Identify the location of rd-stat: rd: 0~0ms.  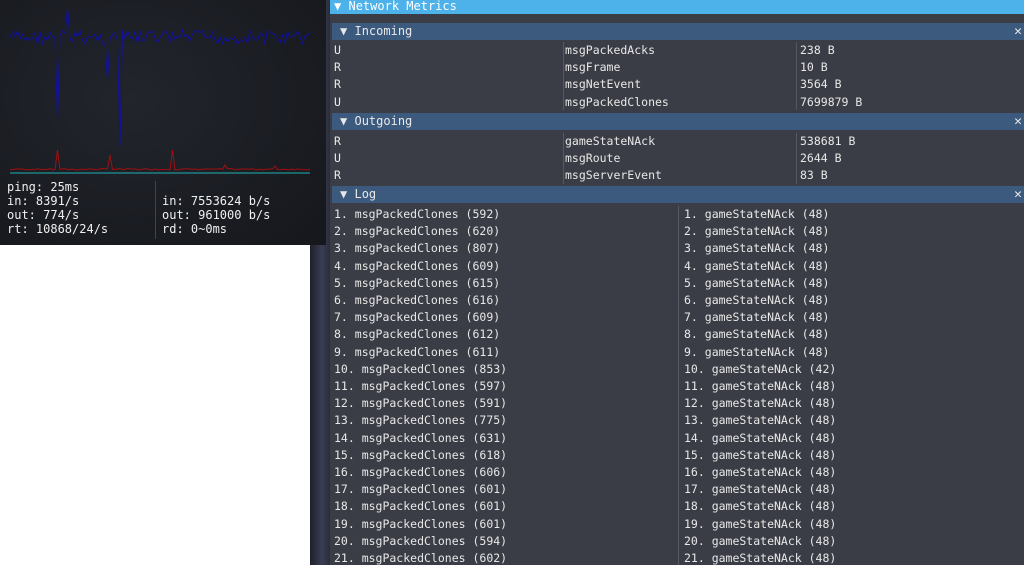
(195, 229).